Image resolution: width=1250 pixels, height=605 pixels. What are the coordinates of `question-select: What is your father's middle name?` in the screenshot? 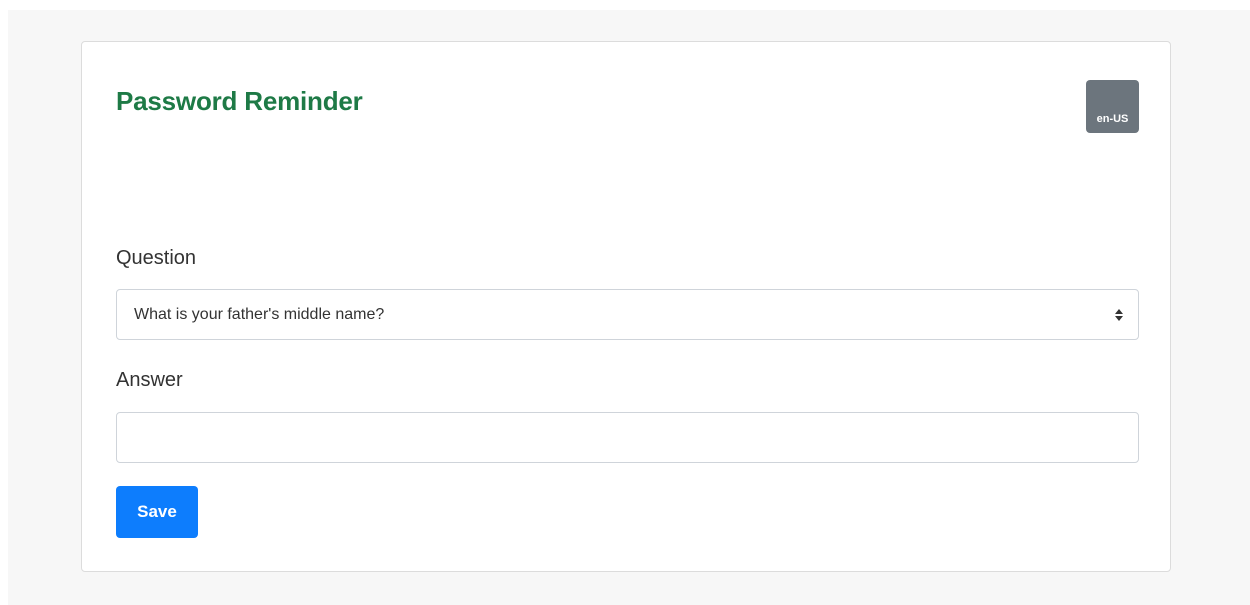 It's located at (627, 314).